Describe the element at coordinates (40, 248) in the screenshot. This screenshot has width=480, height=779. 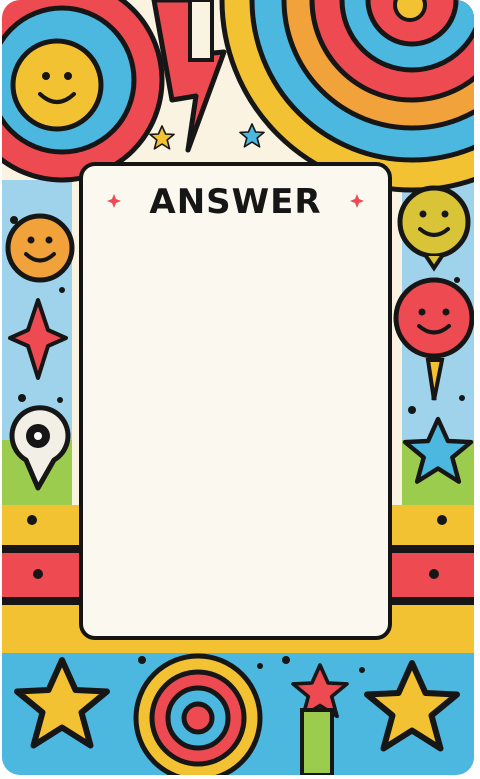
I see `smiley-icon` at that location.